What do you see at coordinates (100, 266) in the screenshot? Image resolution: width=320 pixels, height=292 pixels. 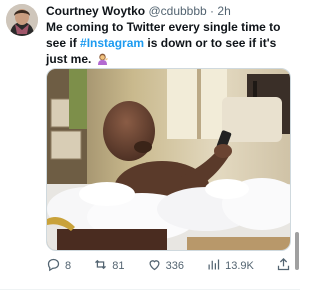 I see `retweet-icon` at bounding box center [100, 266].